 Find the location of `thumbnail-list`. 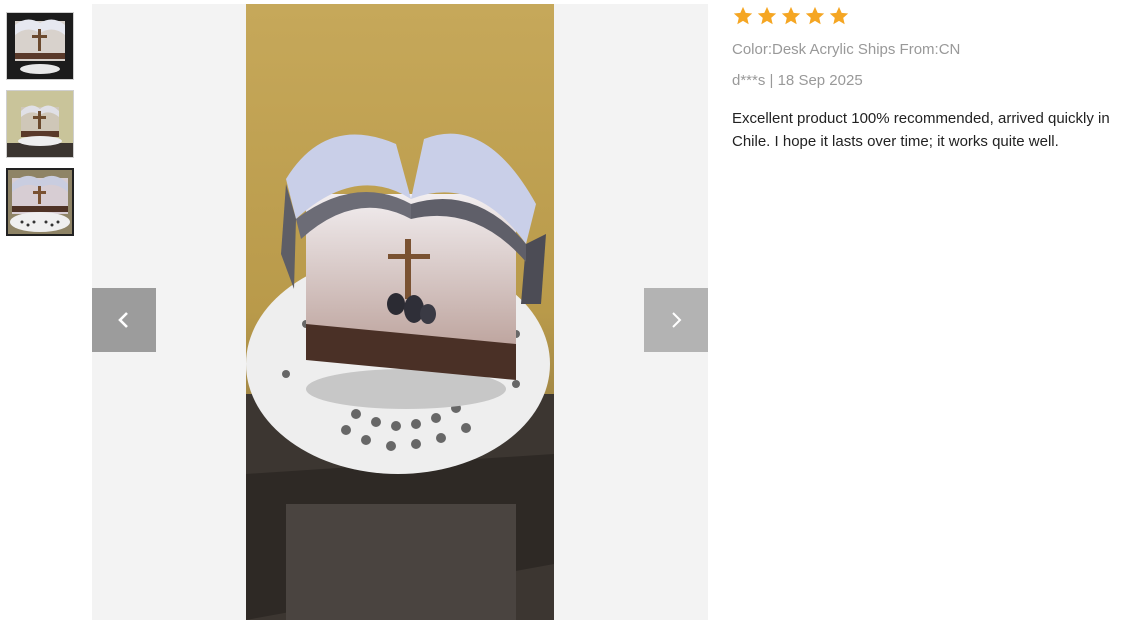

thumbnail-list is located at coordinates (41, 129).